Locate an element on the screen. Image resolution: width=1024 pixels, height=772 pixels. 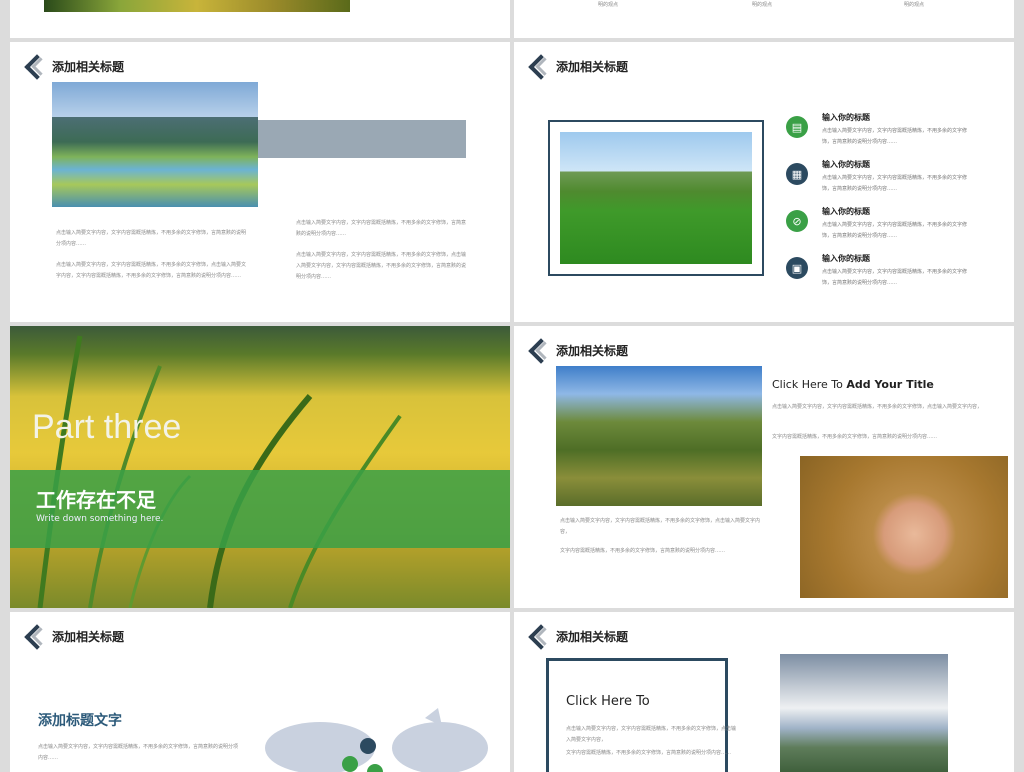
item-icon: ▣ is located at coordinates (797, 268).